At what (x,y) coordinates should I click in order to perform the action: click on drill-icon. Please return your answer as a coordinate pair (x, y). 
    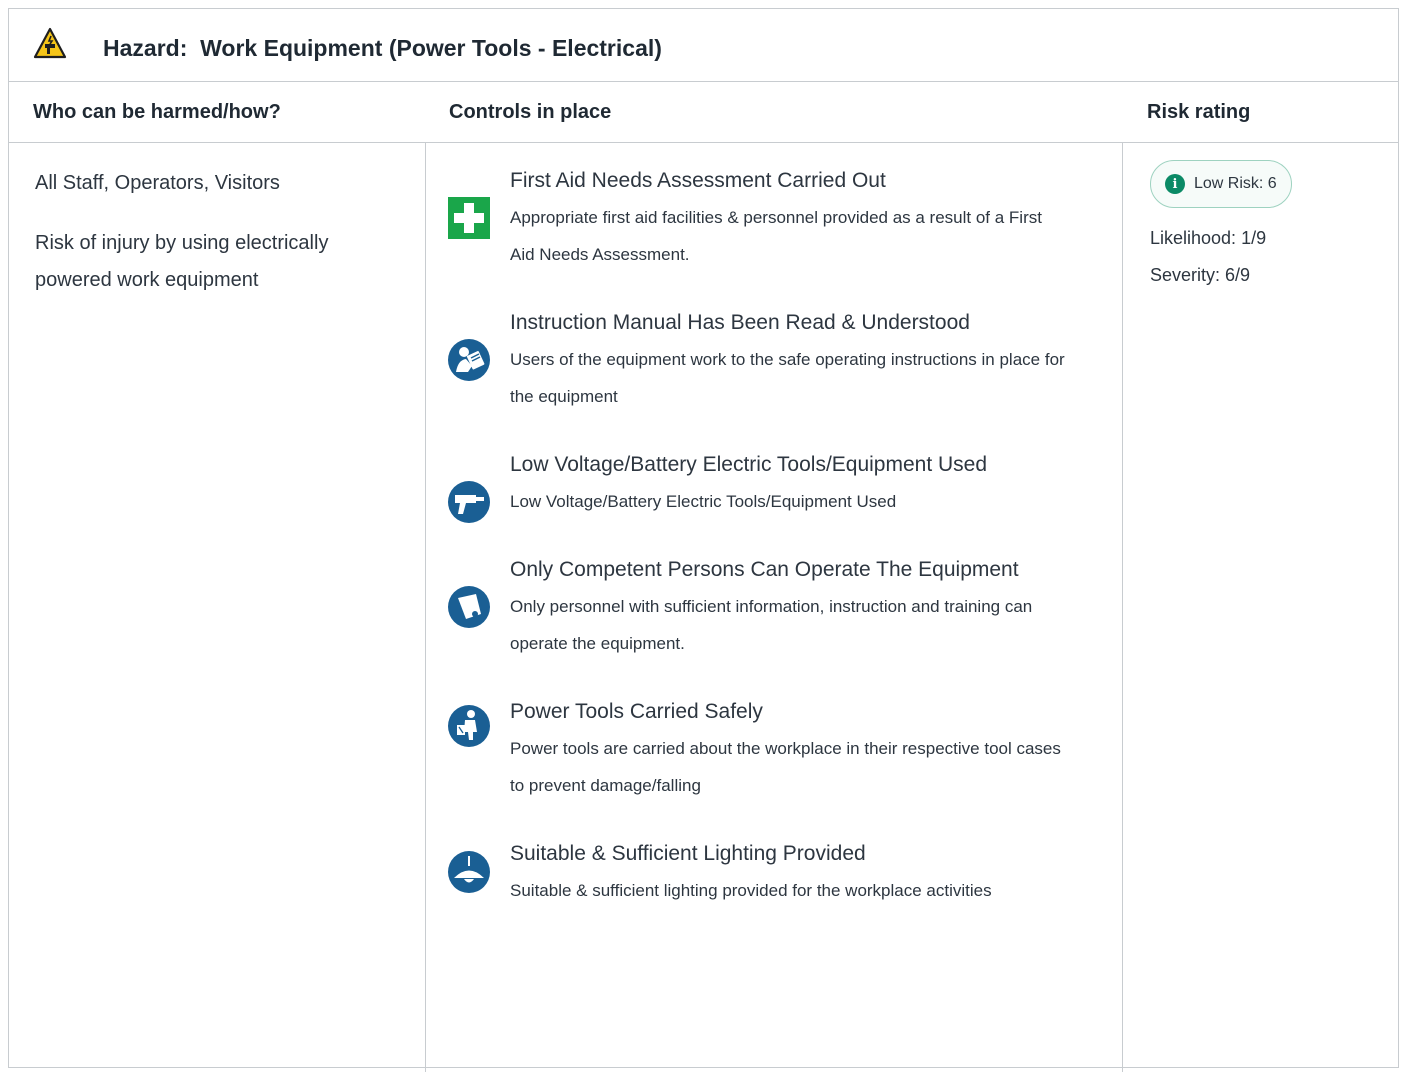
    Looking at the image, I should click on (469, 502).